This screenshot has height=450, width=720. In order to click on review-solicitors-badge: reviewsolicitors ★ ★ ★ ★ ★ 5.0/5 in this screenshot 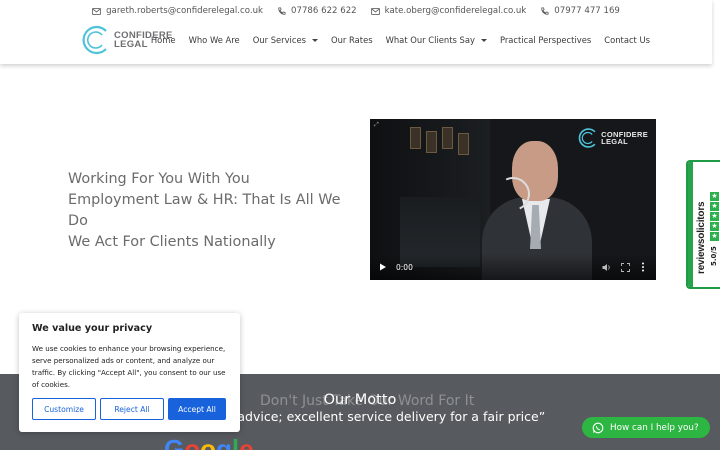, I will do `click(703, 224)`.